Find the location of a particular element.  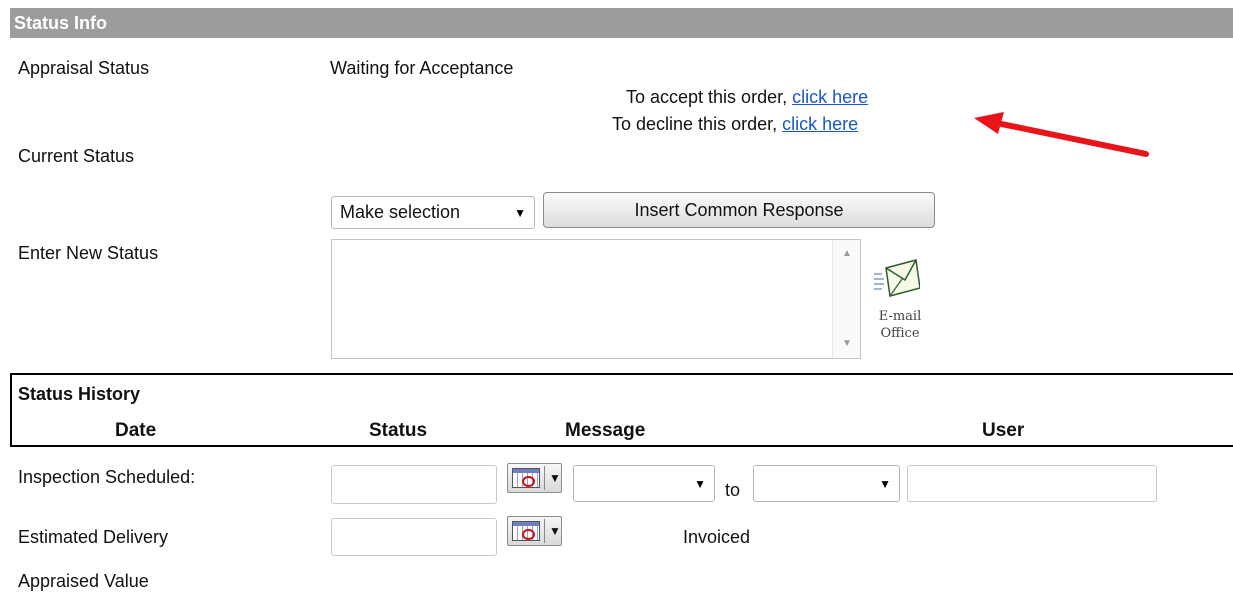

inspection-time-to-select: ▼ is located at coordinates (826, 483).